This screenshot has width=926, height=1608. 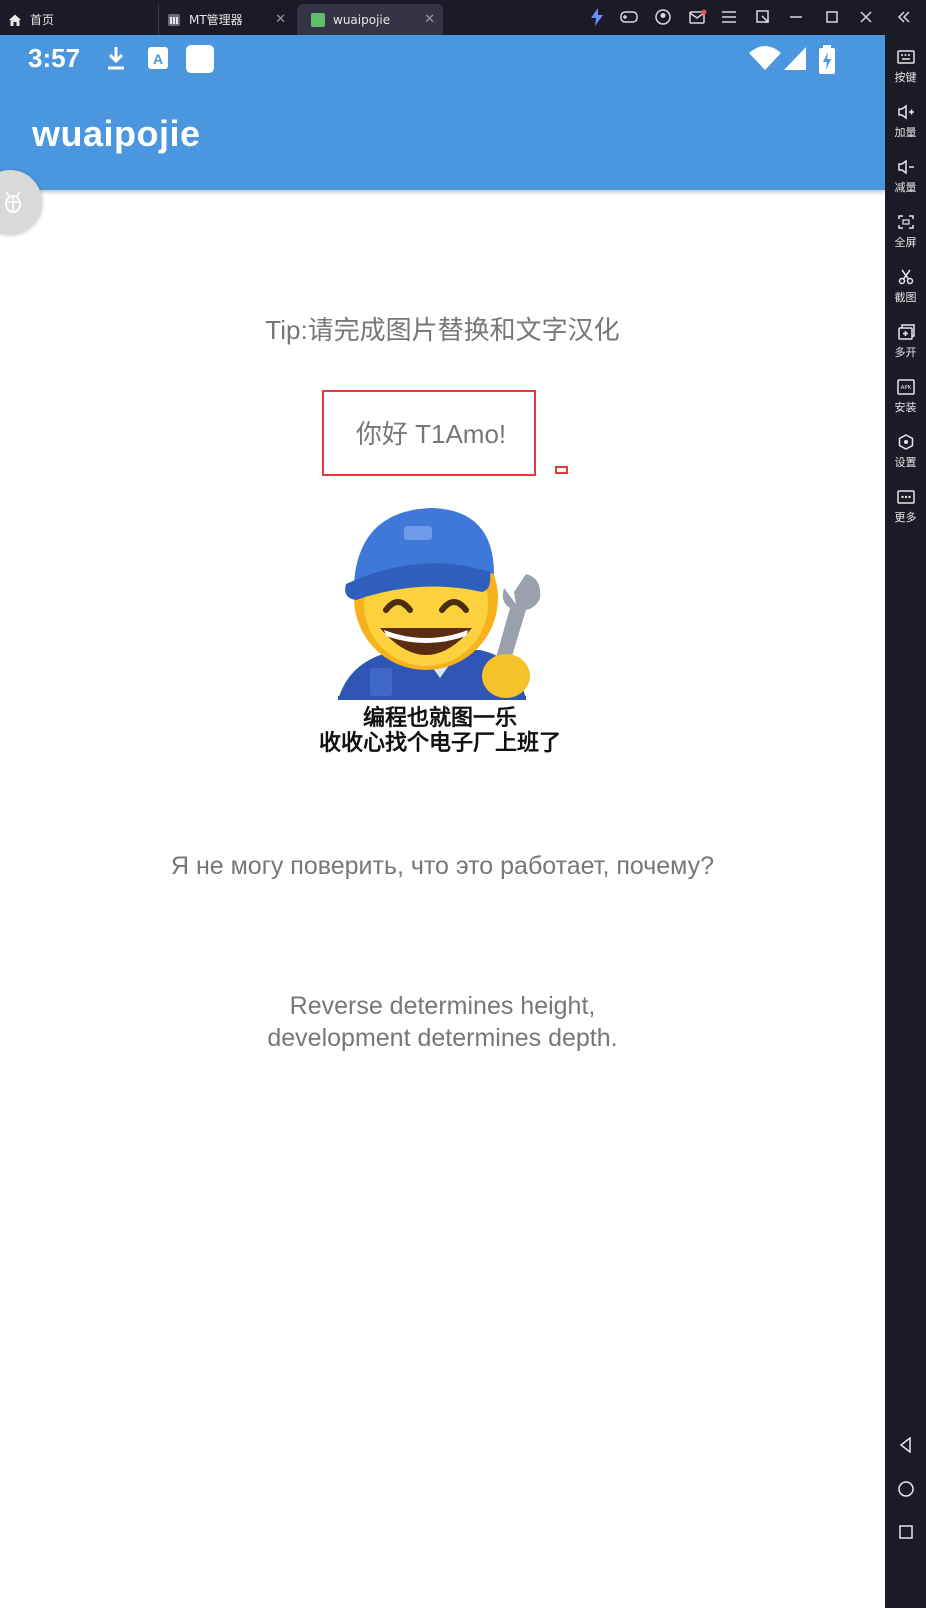 What do you see at coordinates (442, 1006) in the screenshot?
I see `reverse-quote-line1: Reverse determines height,` at bounding box center [442, 1006].